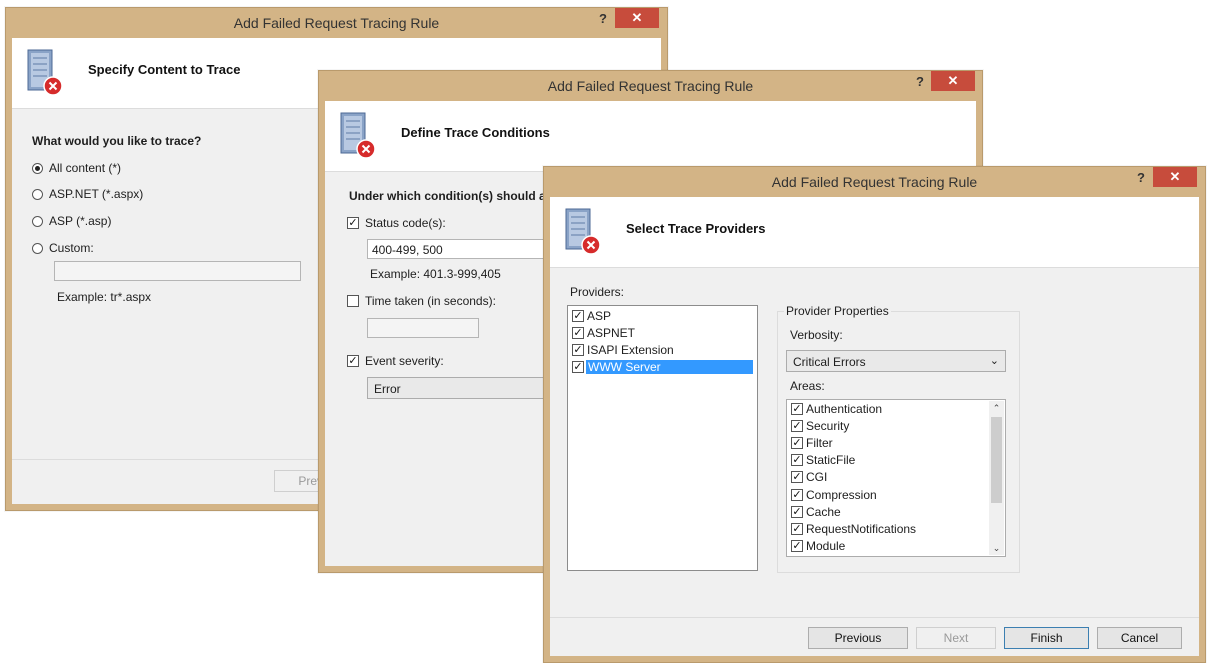 This screenshot has height=663, width=1209. Describe the element at coordinates (37, 221) in the screenshot. I see `radio-asp` at that location.